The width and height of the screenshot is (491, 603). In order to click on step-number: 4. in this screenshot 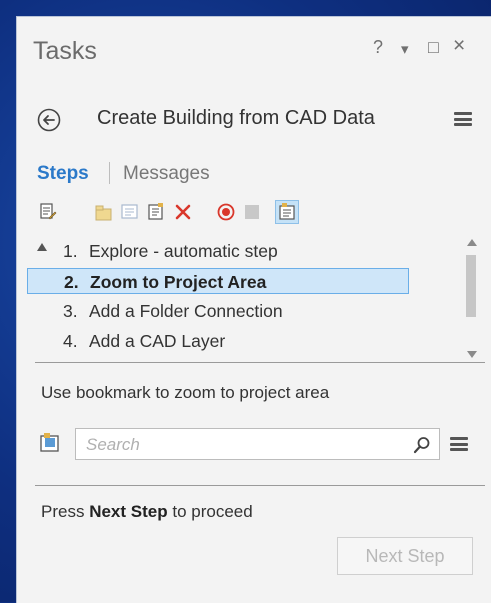, I will do `click(70, 341)`.